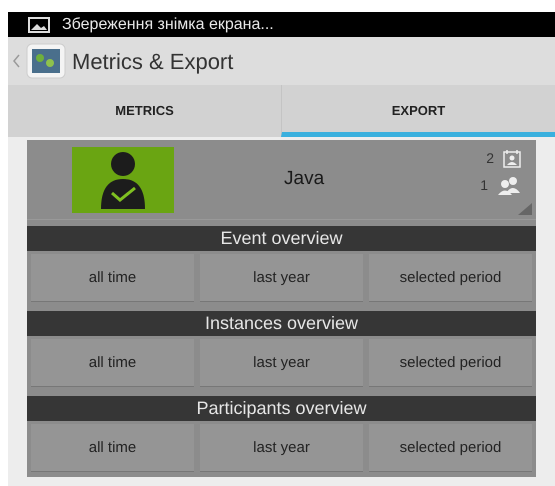 This screenshot has height=486, width=555. I want to click on people-icon, so click(509, 186).